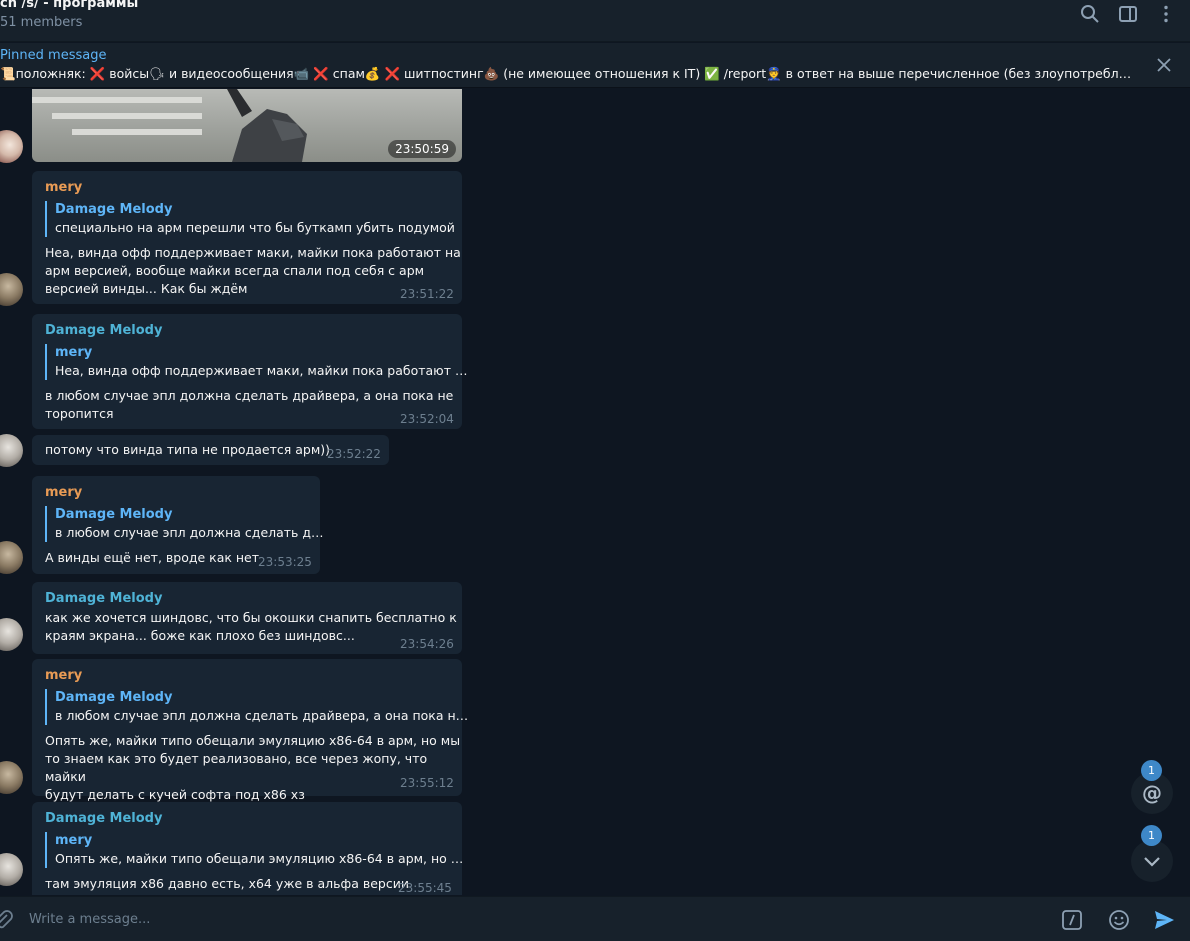  What do you see at coordinates (1151, 835) in the screenshot?
I see `unread-badge: 1` at bounding box center [1151, 835].